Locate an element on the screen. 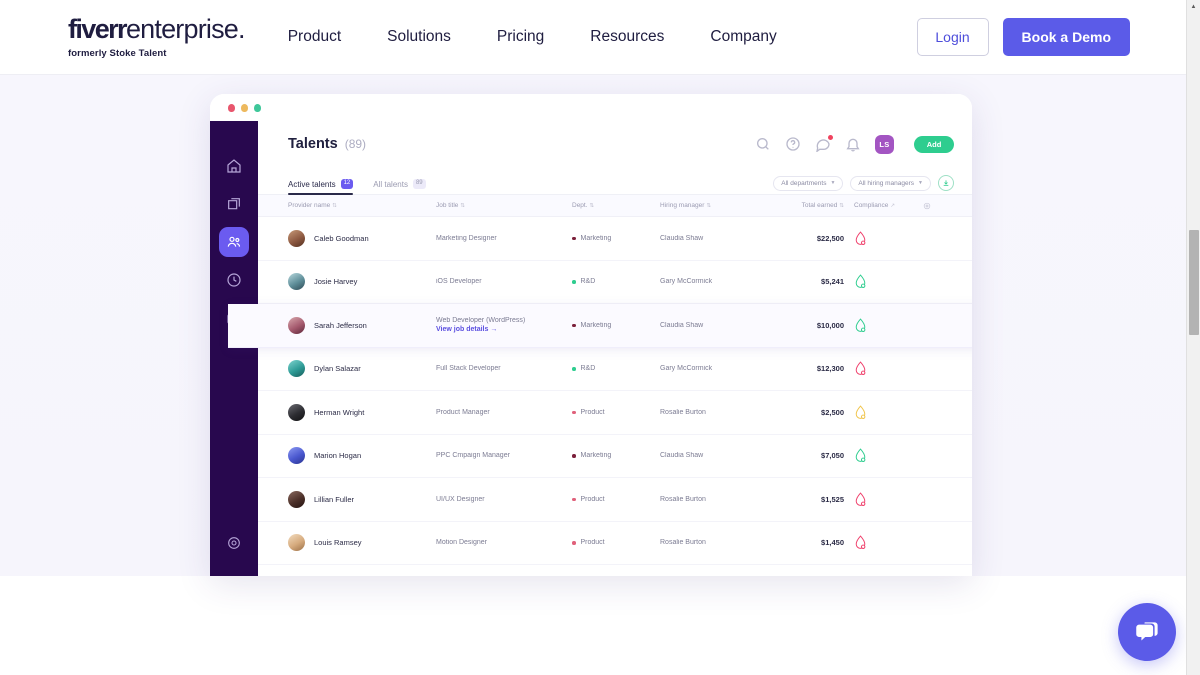  cell-total-earned: $2,500 is located at coordinates (832, 412).